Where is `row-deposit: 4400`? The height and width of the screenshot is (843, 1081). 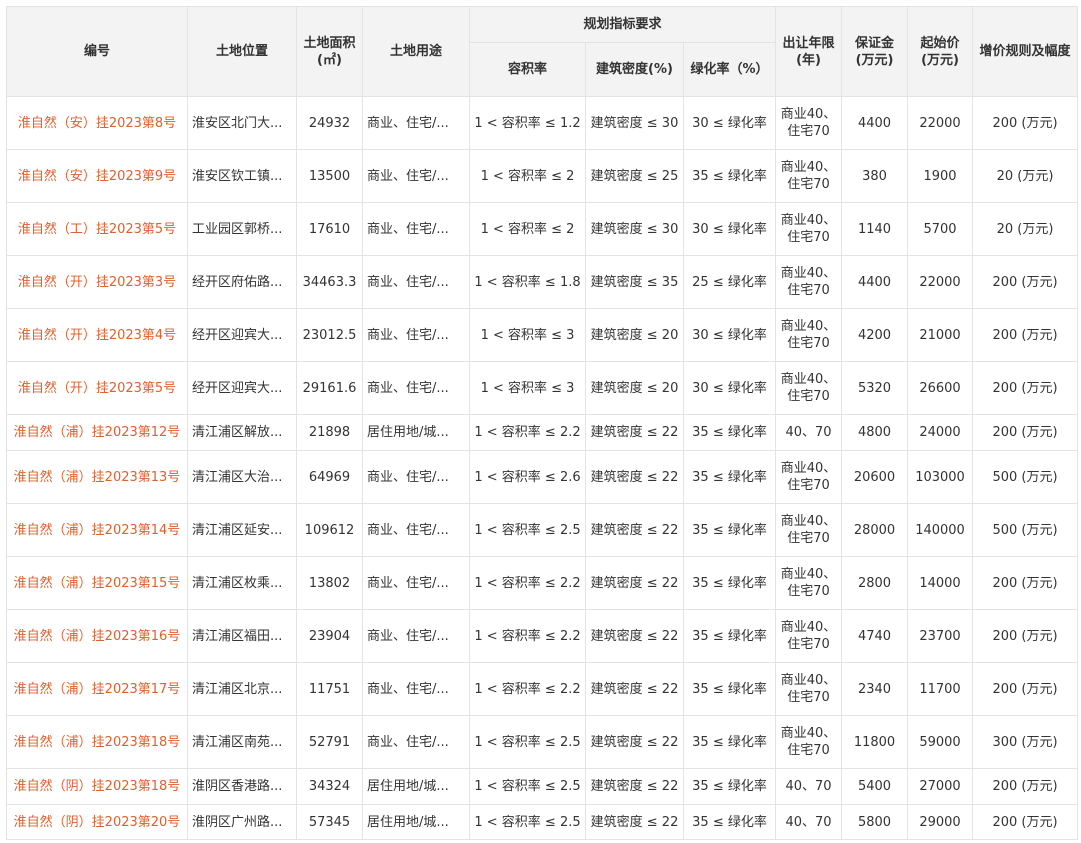
row-deposit: 4400 is located at coordinates (875, 123).